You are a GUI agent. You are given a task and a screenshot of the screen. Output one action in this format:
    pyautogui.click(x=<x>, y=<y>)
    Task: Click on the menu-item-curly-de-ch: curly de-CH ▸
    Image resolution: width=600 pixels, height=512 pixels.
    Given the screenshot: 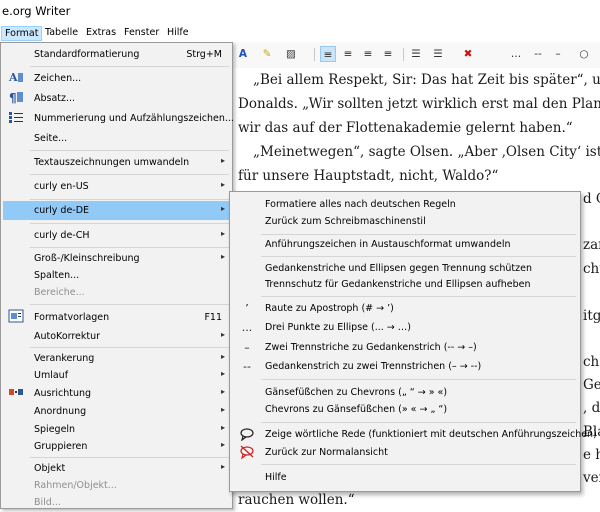 What is the action you would take?
    pyautogui.click(x=116, y=235)
    